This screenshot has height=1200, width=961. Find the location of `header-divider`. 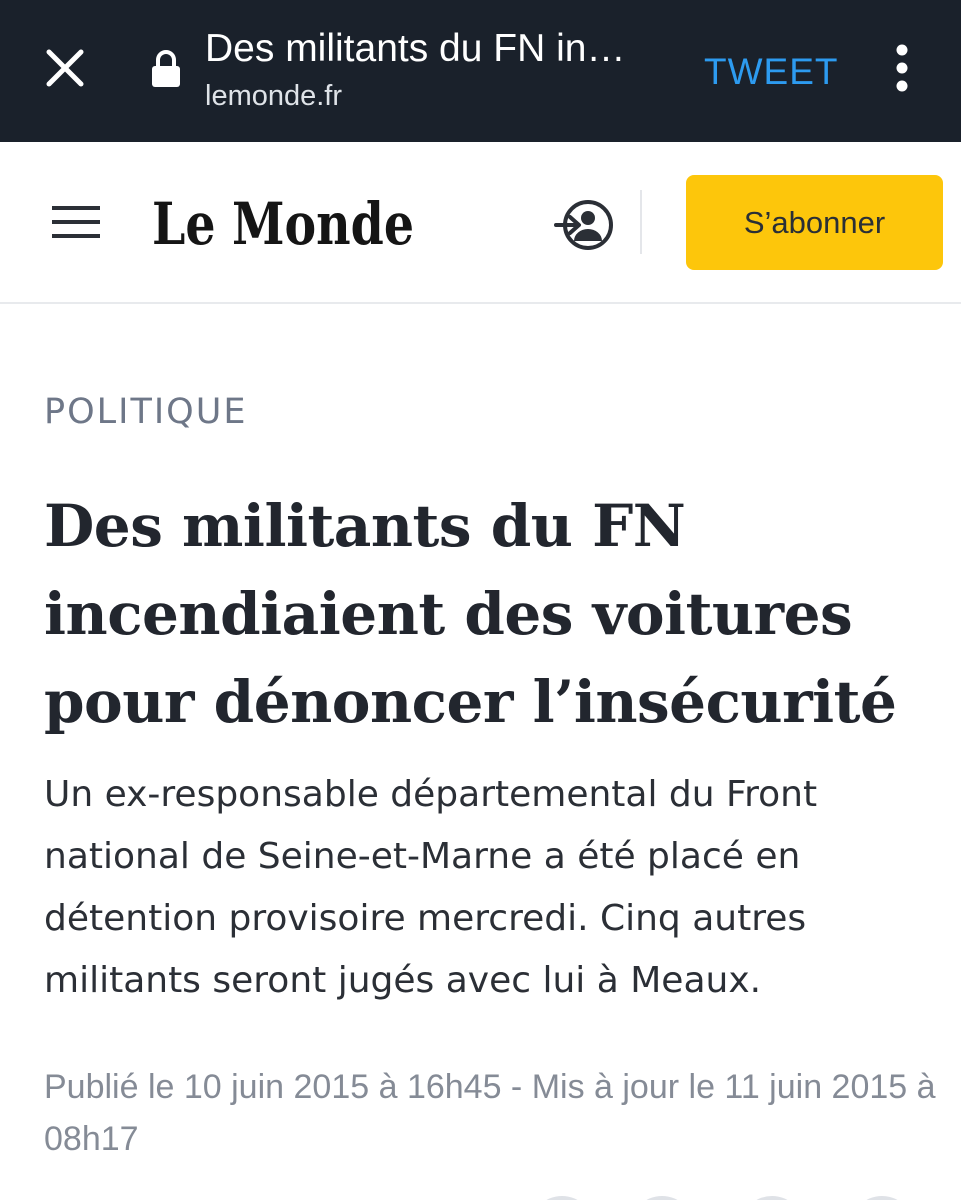

header-divider is located at coordinates (641, 222).